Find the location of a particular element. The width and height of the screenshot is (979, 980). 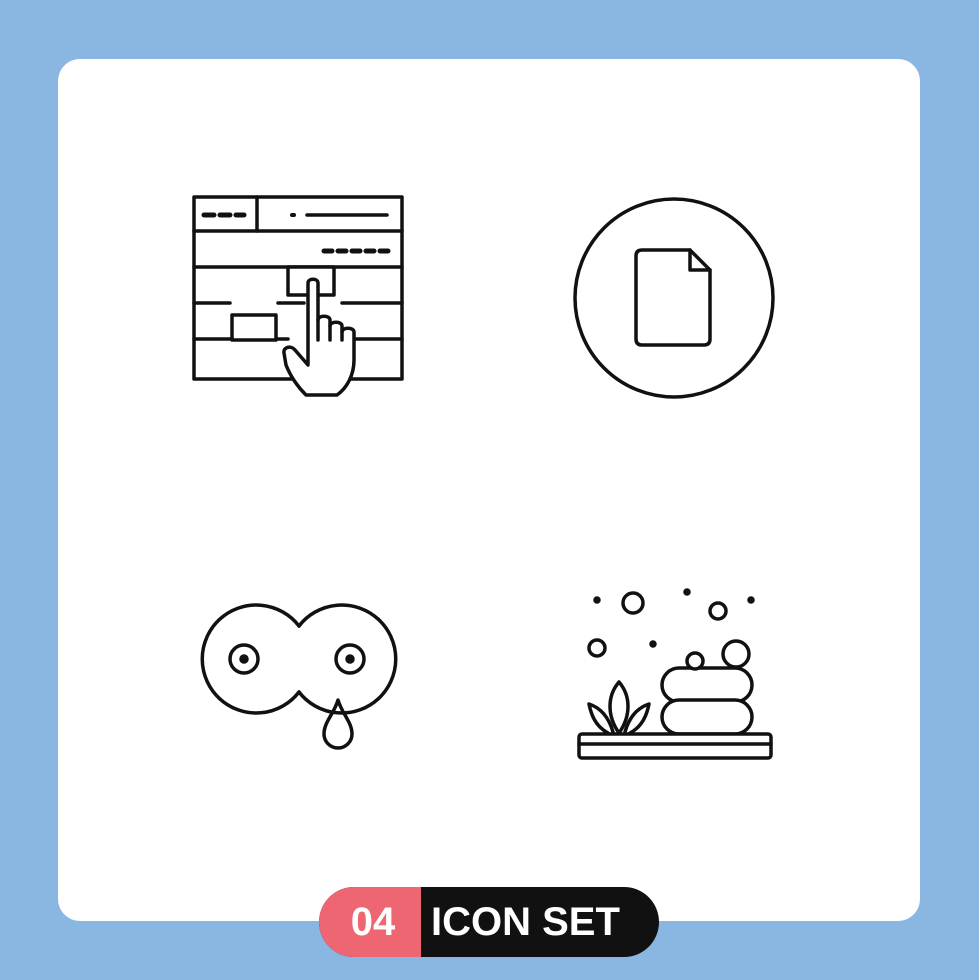

icon-count-label: 04 is located at coordinates (370, 922).